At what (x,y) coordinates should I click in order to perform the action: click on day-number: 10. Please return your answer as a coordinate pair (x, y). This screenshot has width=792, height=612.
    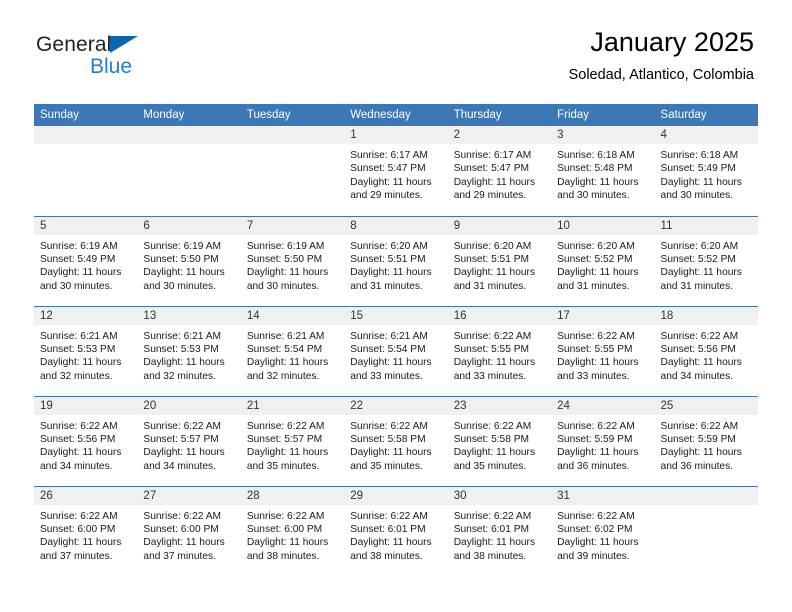
    Looking at the image, I should click on (603, 225).